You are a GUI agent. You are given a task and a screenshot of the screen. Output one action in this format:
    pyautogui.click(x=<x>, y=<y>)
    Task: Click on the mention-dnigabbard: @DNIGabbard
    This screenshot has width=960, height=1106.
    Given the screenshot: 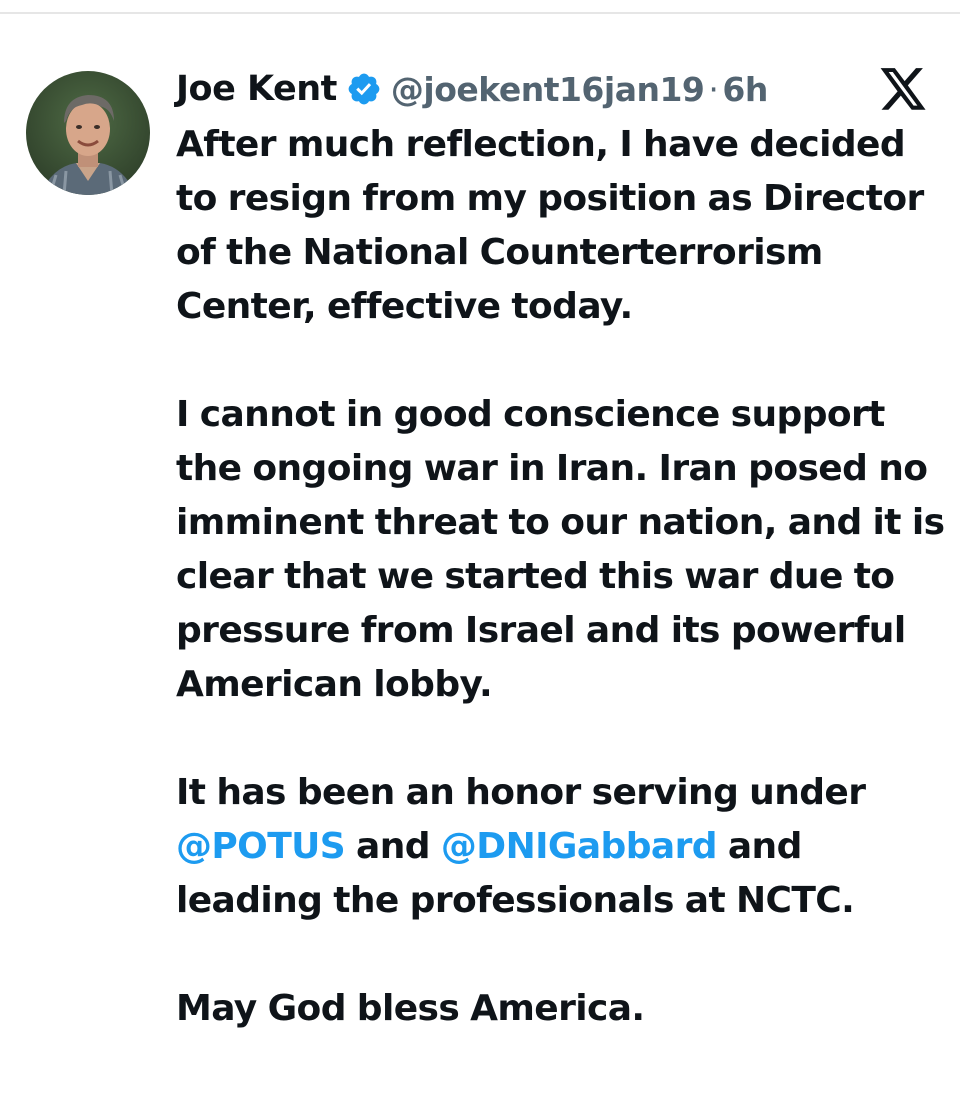 What is the action you would take?
    pyautogui.click(x=579, y=846)
    